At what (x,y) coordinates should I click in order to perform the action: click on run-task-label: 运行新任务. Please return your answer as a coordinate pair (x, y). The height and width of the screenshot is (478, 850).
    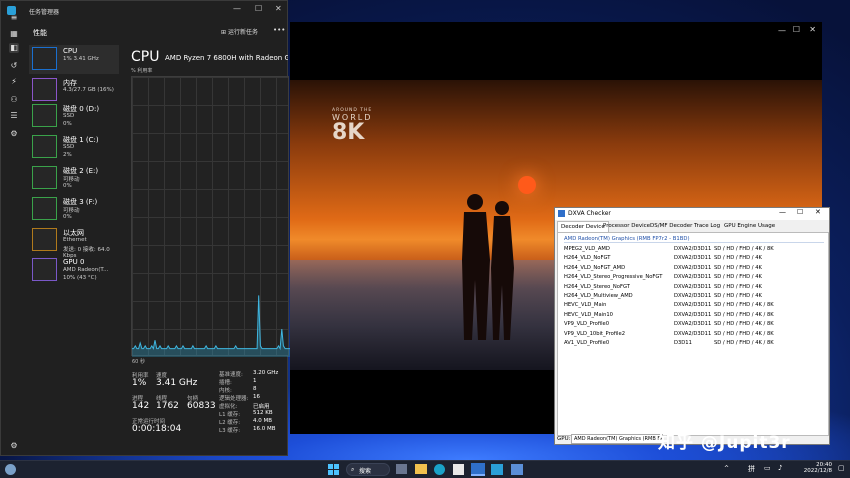
    Looking at the image, I should click on (242, 32).